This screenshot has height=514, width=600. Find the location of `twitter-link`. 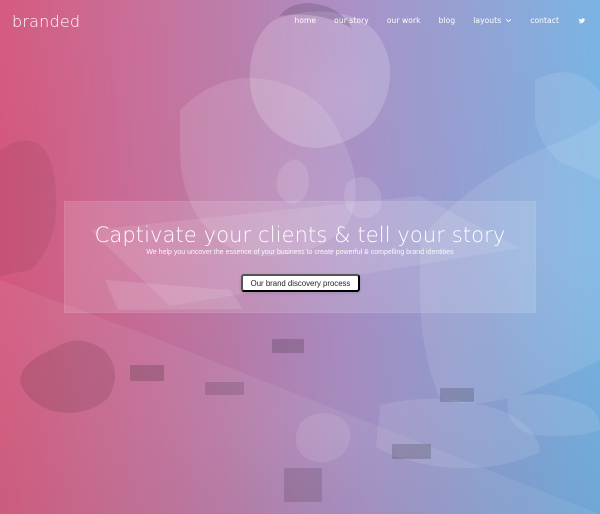

twitter-link is located at coordinates (581, 20).